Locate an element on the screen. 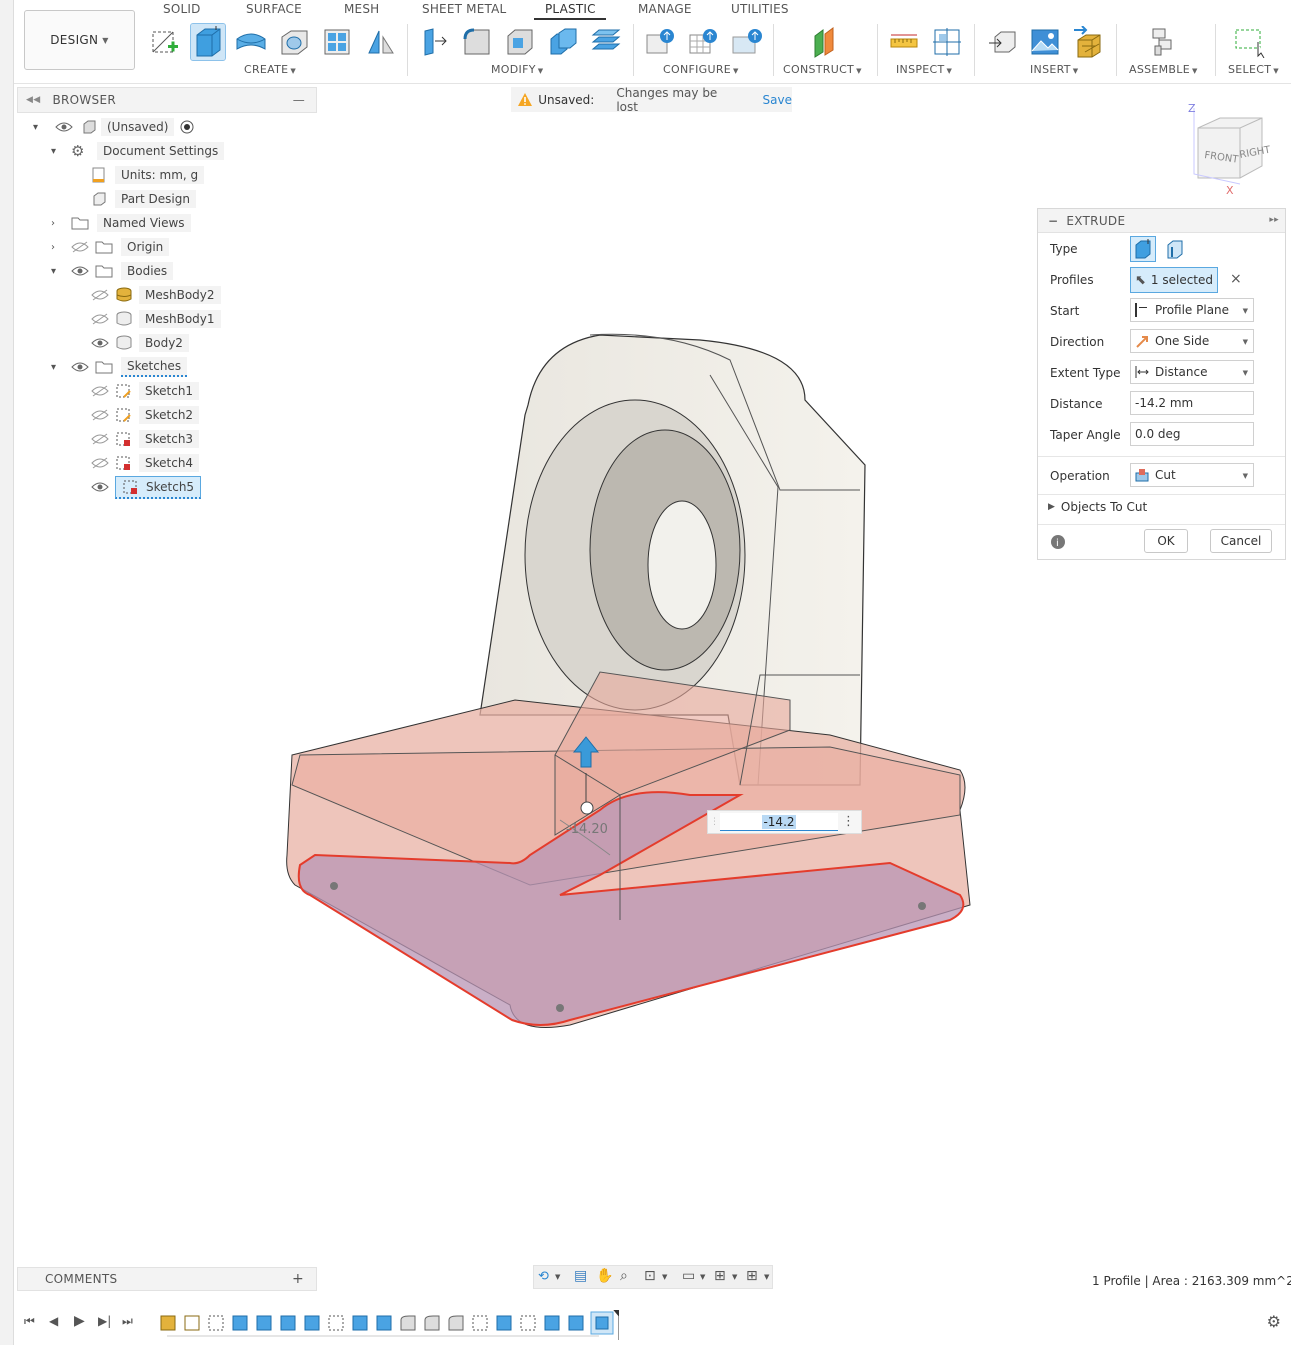 The width and height of the screenshot is (1291, 1345). distance-handle is located at coordinates (587, 808).